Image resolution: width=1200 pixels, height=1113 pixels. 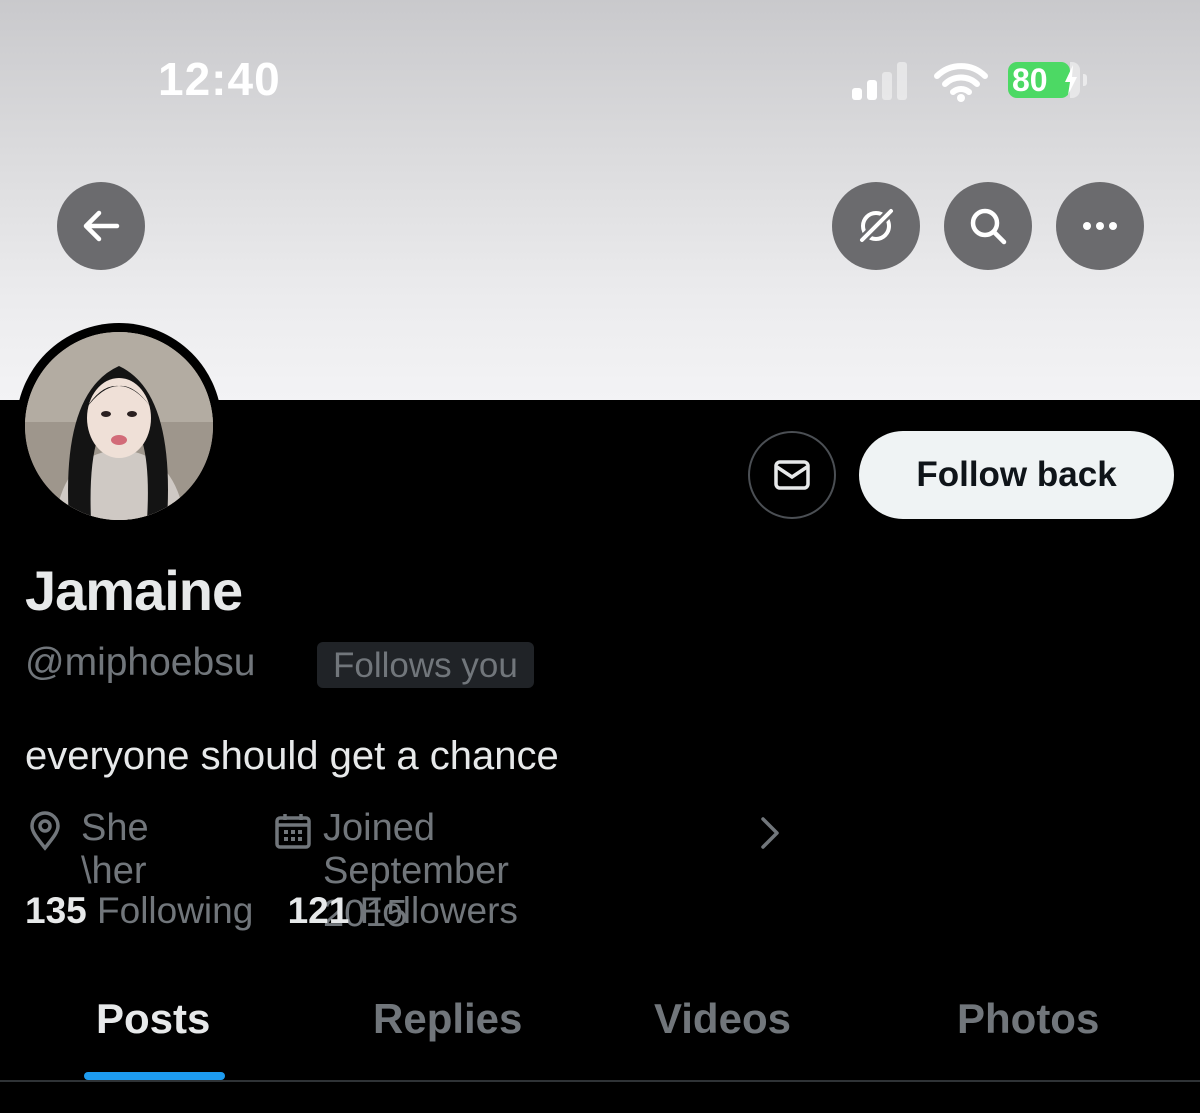 What do you see at coordinates (447, 1019) in the screenshot?
I see `tab-replies: Replies` at bounding box center [447, 1019].